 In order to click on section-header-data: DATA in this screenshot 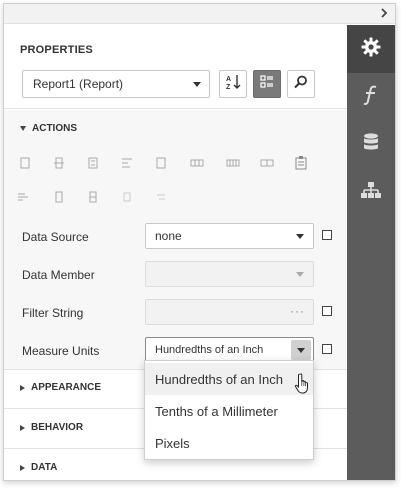, I will do `click(38, 467)`.